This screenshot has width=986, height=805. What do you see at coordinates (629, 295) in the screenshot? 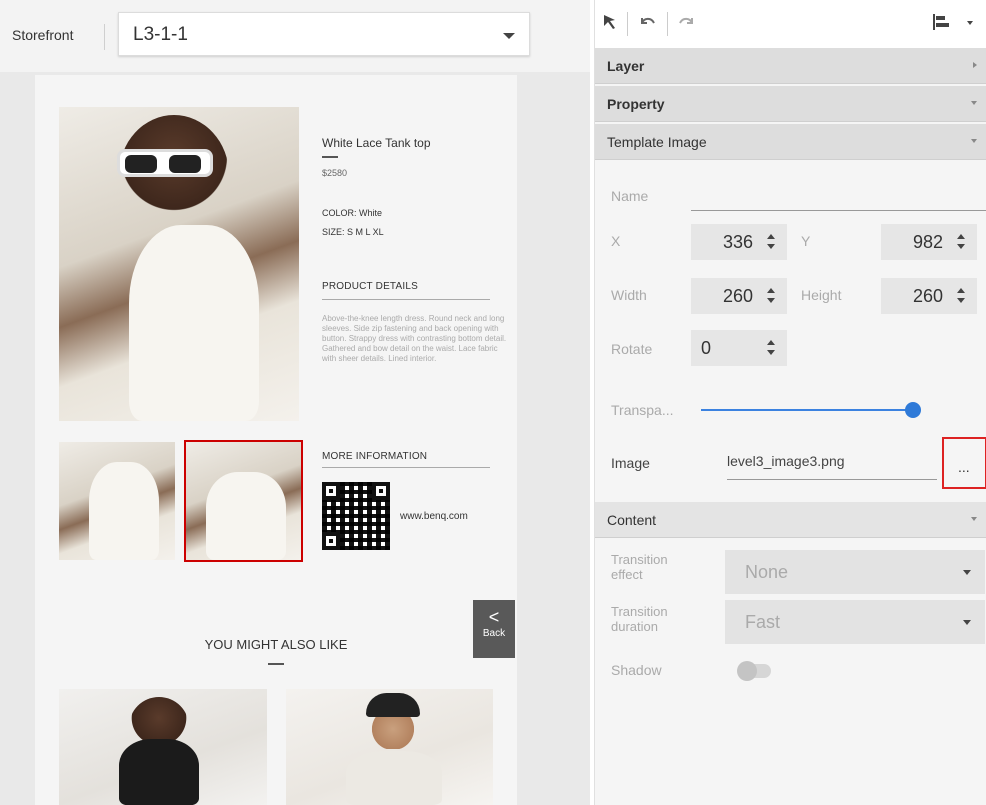
I see `width-label: Width` at bounding box center [629, 295].